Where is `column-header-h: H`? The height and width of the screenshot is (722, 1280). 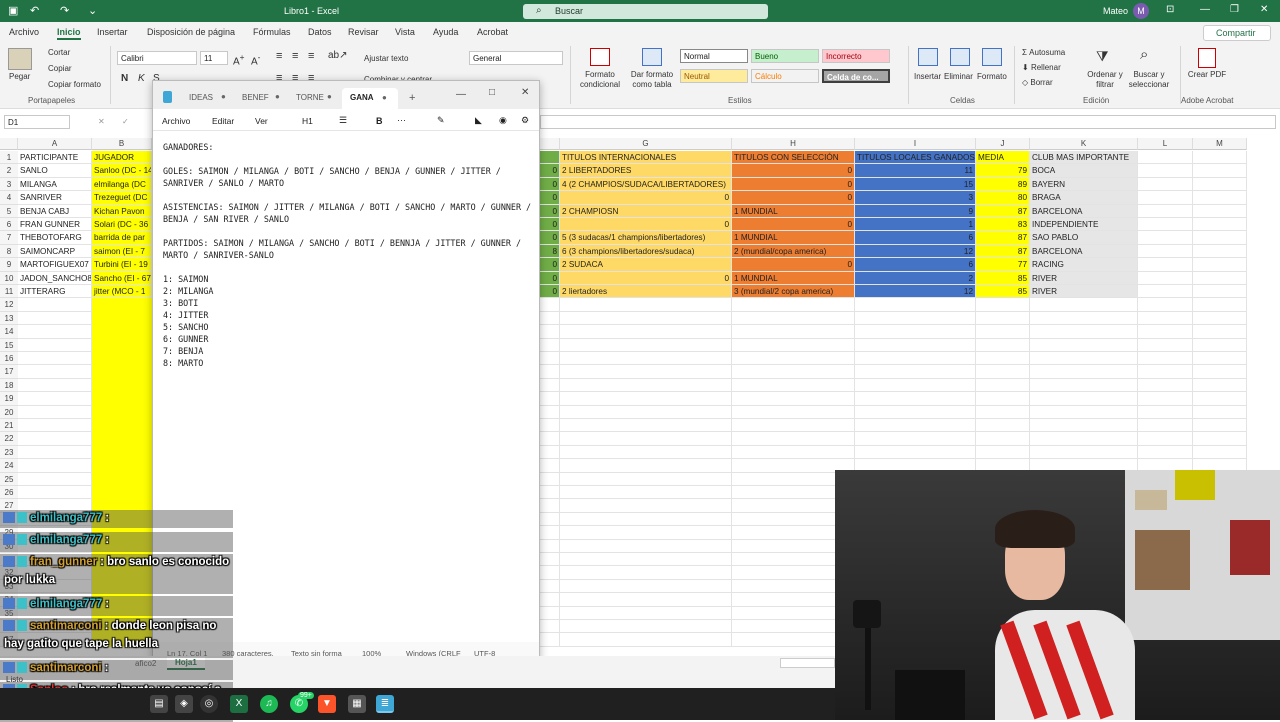
column-header-h: H is located at coordinates (793, 144).